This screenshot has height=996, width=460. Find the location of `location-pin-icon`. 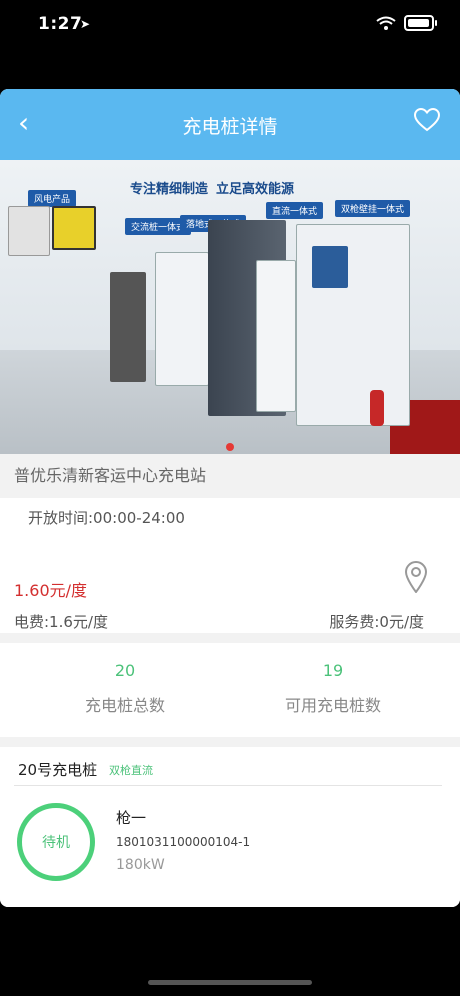

location-pin-icon is located at coordinates (416, 577).